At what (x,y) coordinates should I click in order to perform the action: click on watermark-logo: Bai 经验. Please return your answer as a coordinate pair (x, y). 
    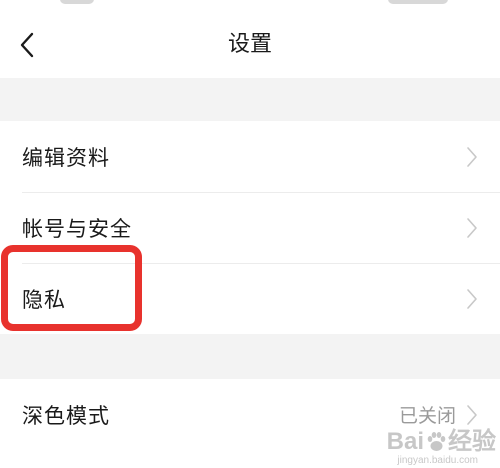
    Looking at the image, I should click on (441, 442).